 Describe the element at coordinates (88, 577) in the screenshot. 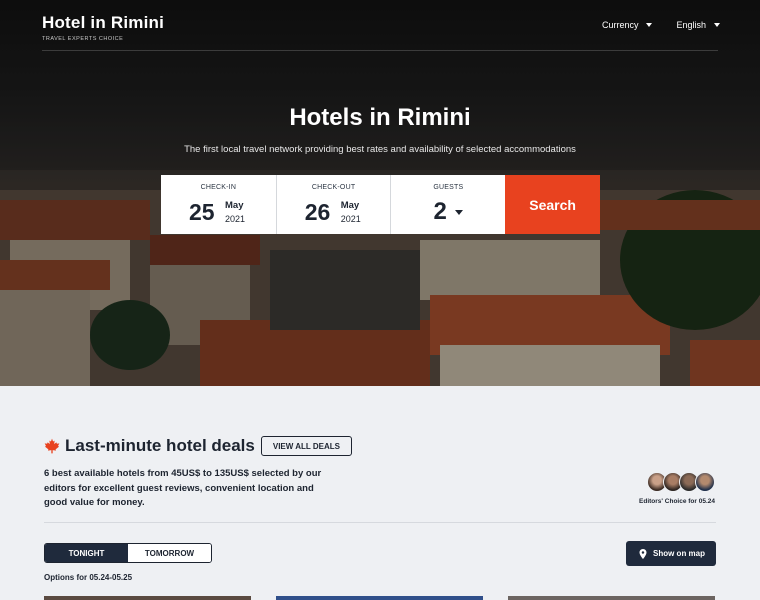

I see `options-date-range: Options for 05.24-05.25` at that location.